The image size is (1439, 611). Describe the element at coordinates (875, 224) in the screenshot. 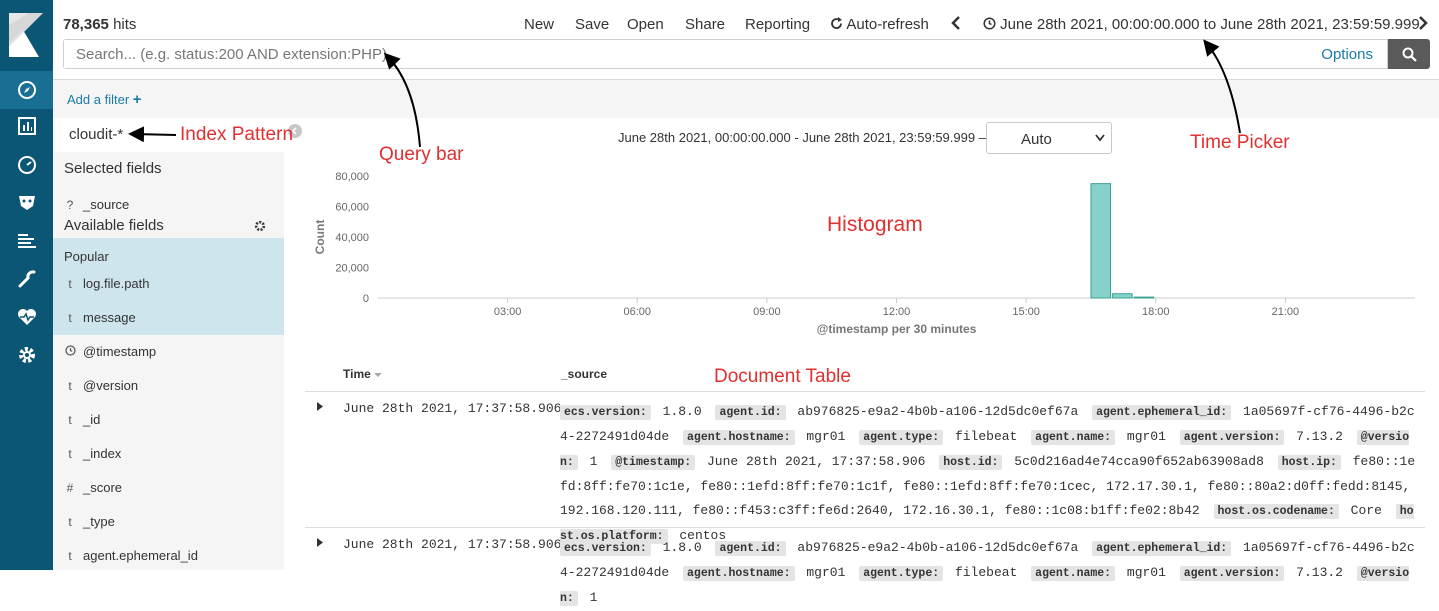

I see `annotation-histogram: Histogram` at that location.